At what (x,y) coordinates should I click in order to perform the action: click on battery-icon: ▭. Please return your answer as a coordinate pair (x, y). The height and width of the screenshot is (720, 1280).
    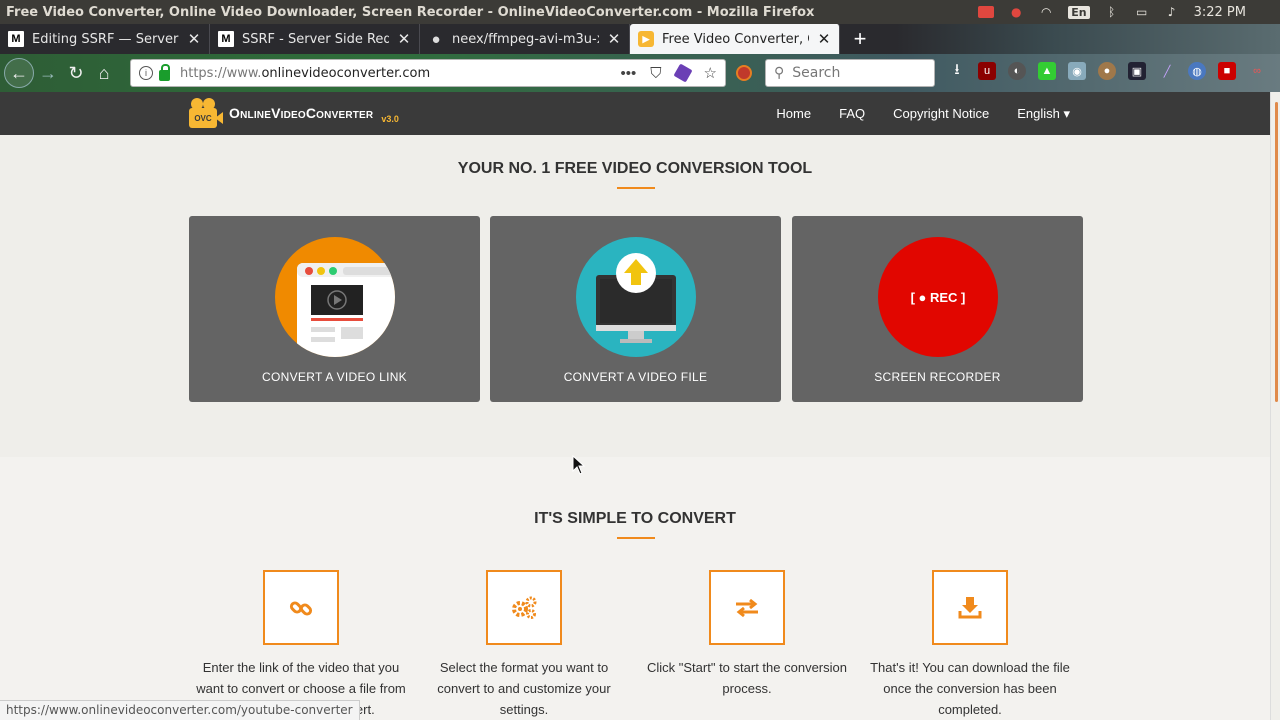
    Looking at the image, I should click on (1142, 12).